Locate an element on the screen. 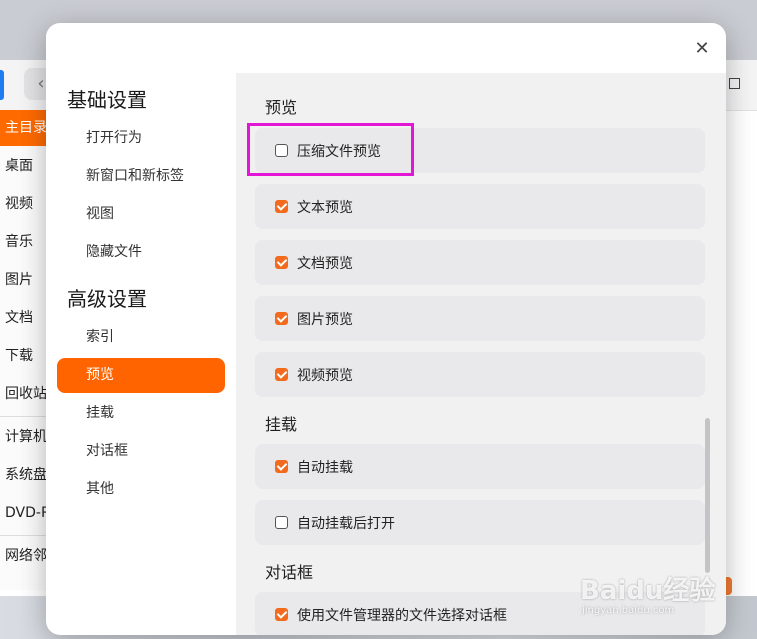 The height and width of the screenshot is (639, 757). nav-item-other: 其他 is located at coordinates (141, 489).